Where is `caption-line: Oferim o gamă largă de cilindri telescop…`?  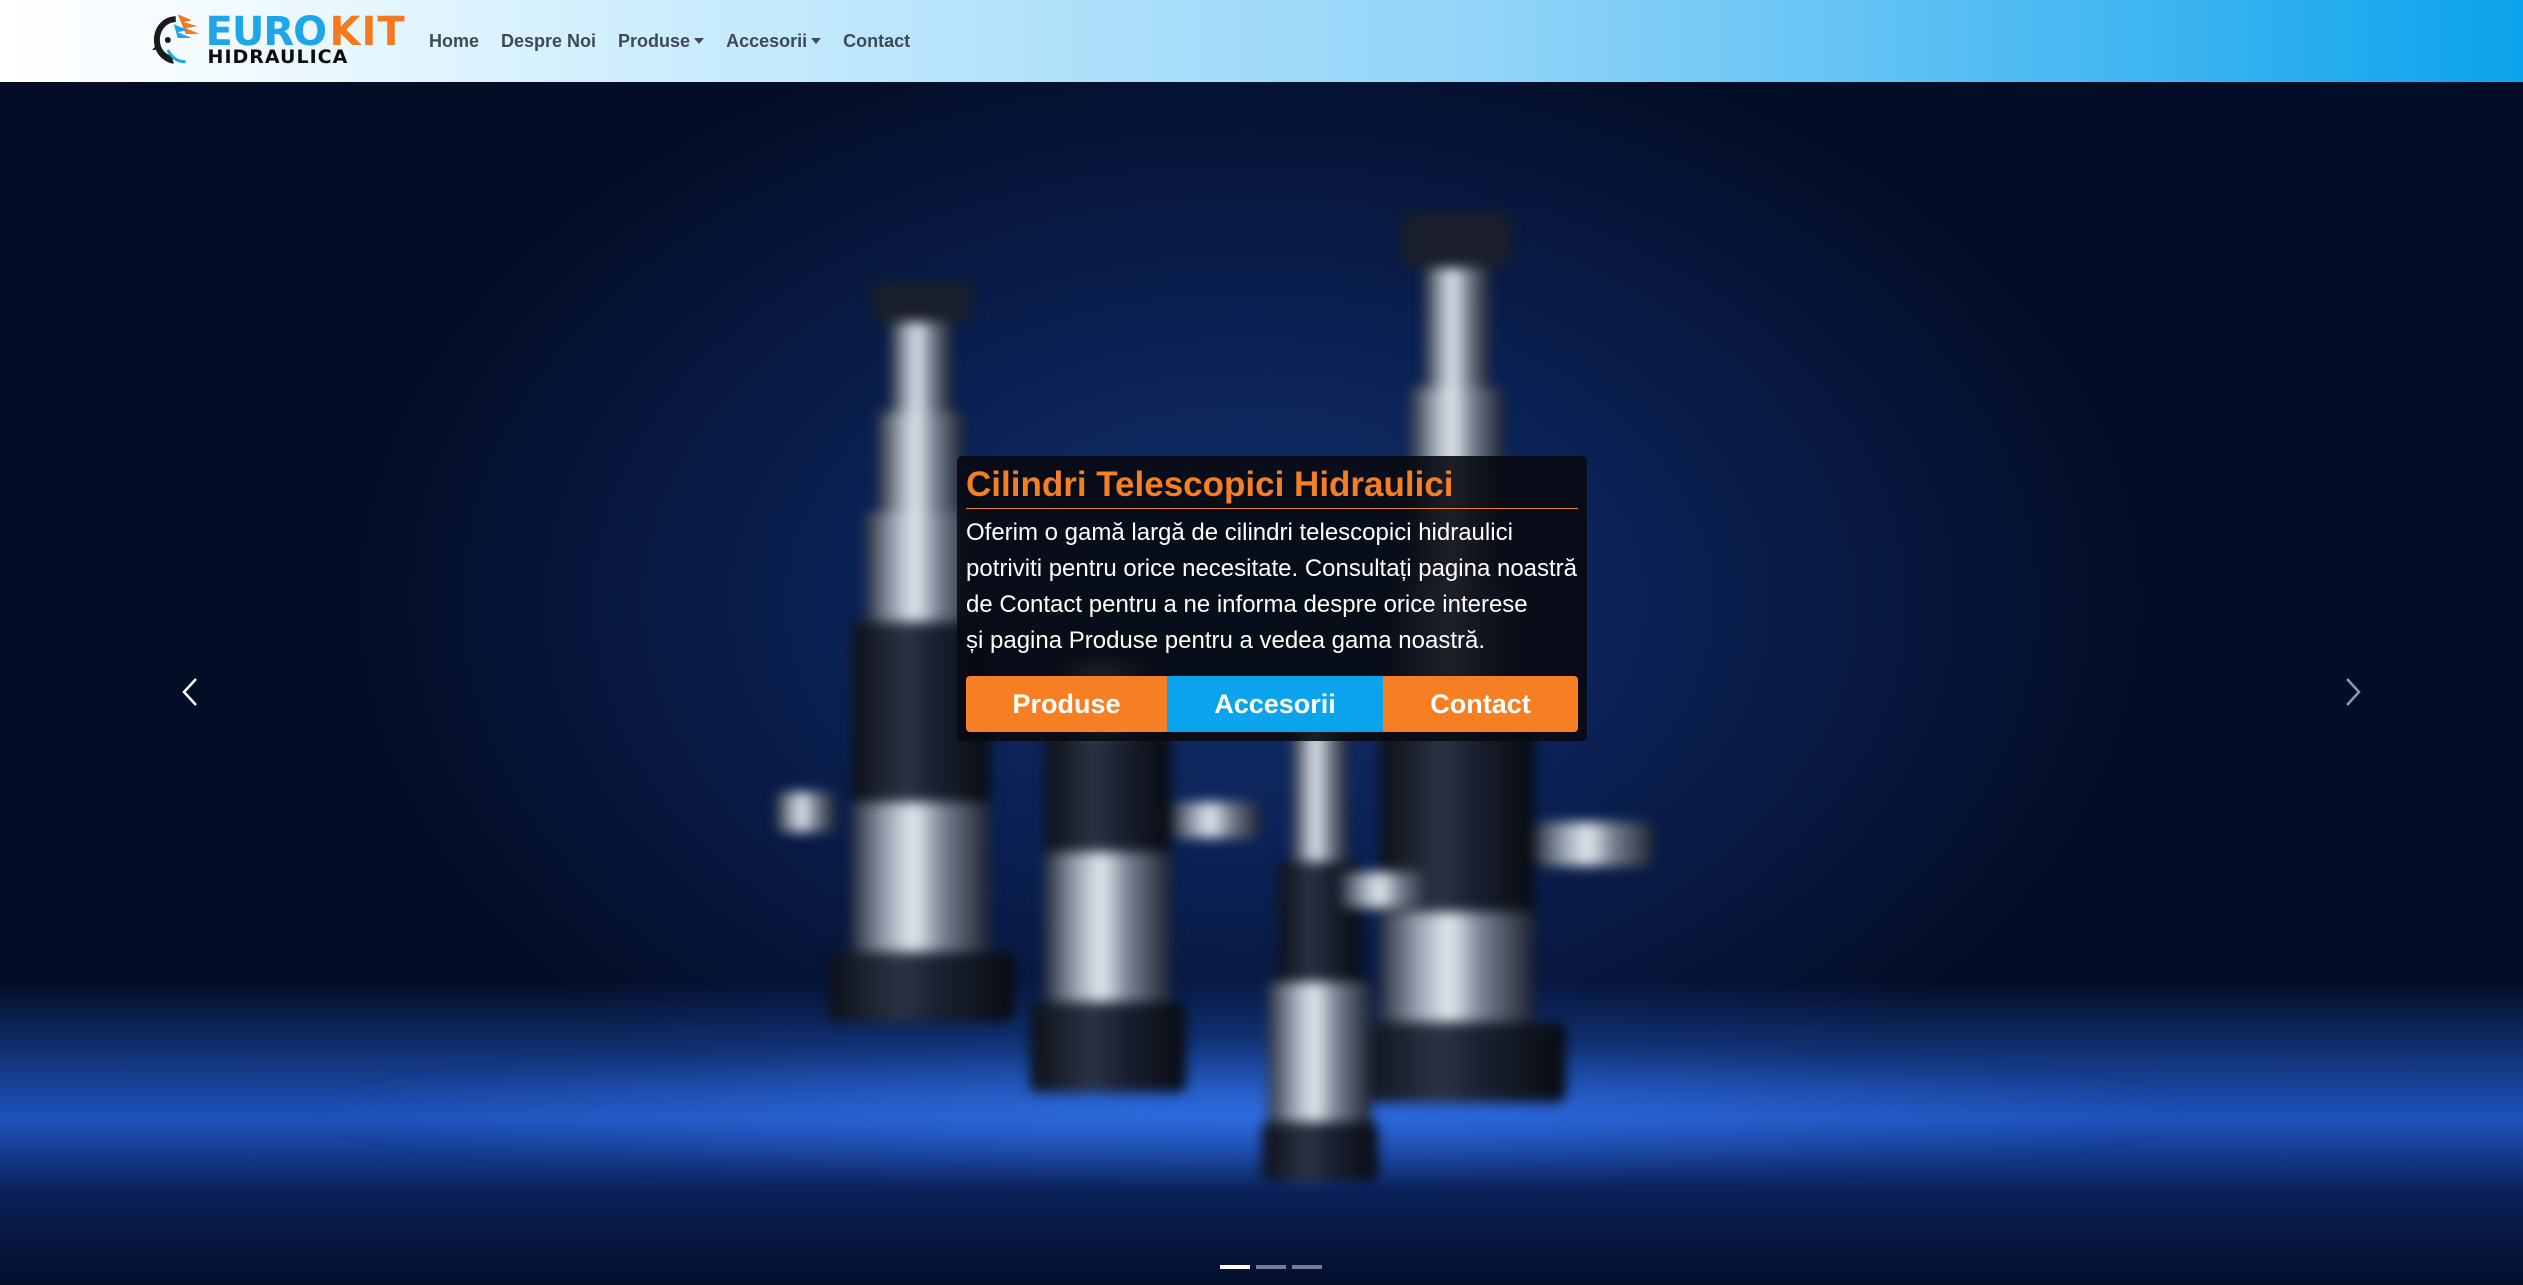 caption-line: Oferim o gamă largă de cilindri telescop… is located at coordinates (1239, 532).